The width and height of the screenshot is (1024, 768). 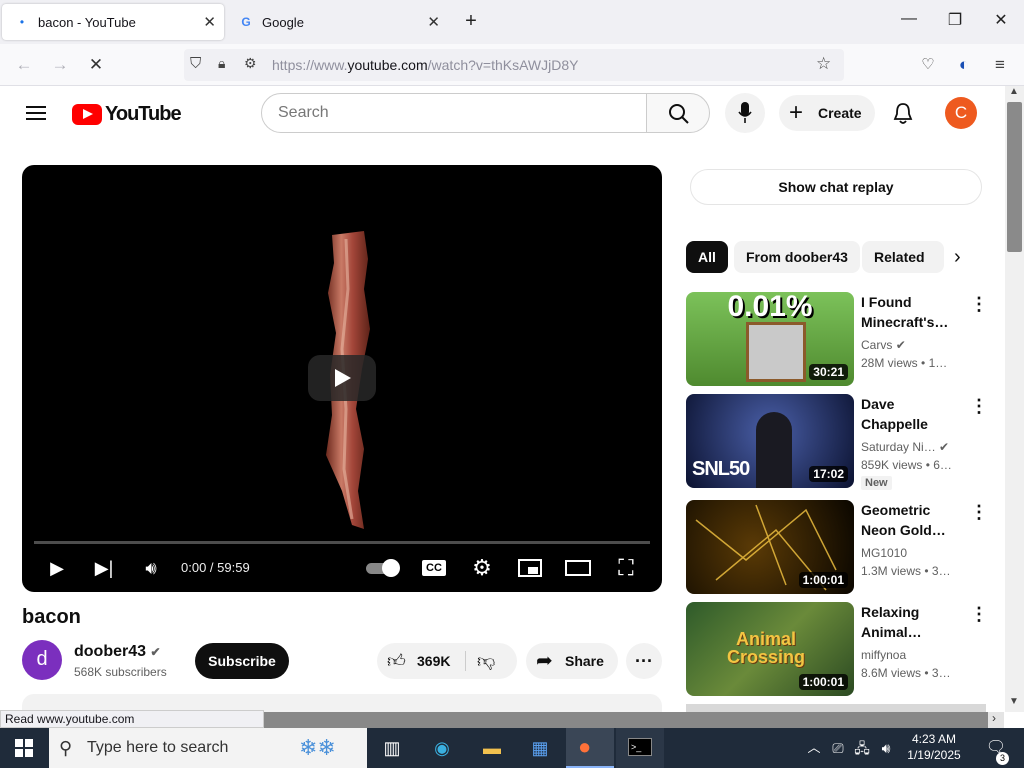 I want to click on subscribe-button: Subscribe, so click(x=242, y=661).